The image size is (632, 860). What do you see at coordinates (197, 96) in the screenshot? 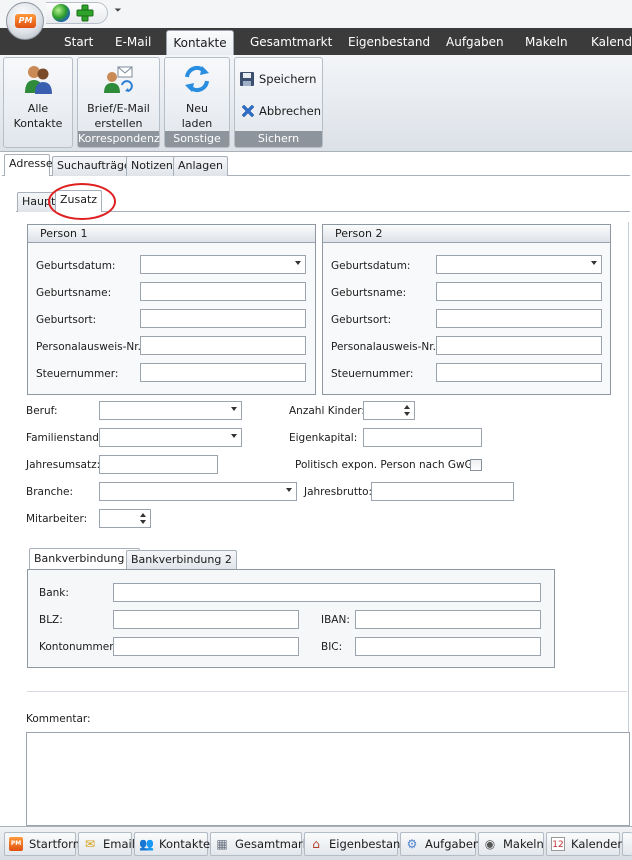
I see `reload-button: Neu laden` at bounding box center [197, 96].